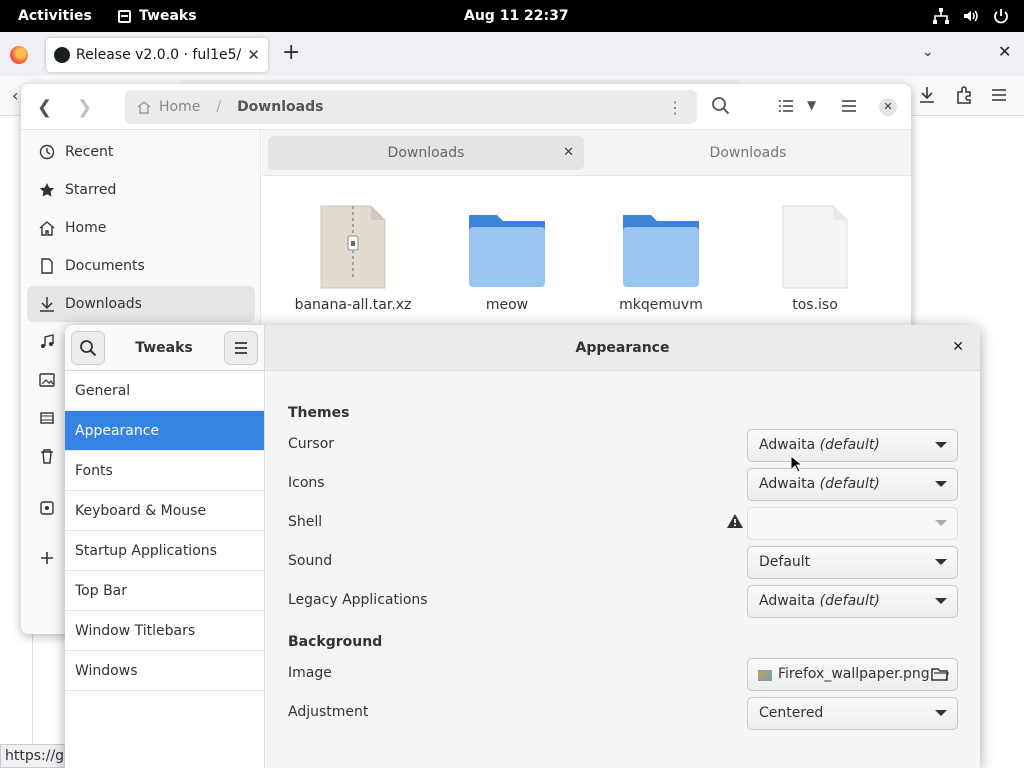 The image size is (1024, 768). I want to click on cursor-dropdown: Adwaita (default), so click(852, 445).